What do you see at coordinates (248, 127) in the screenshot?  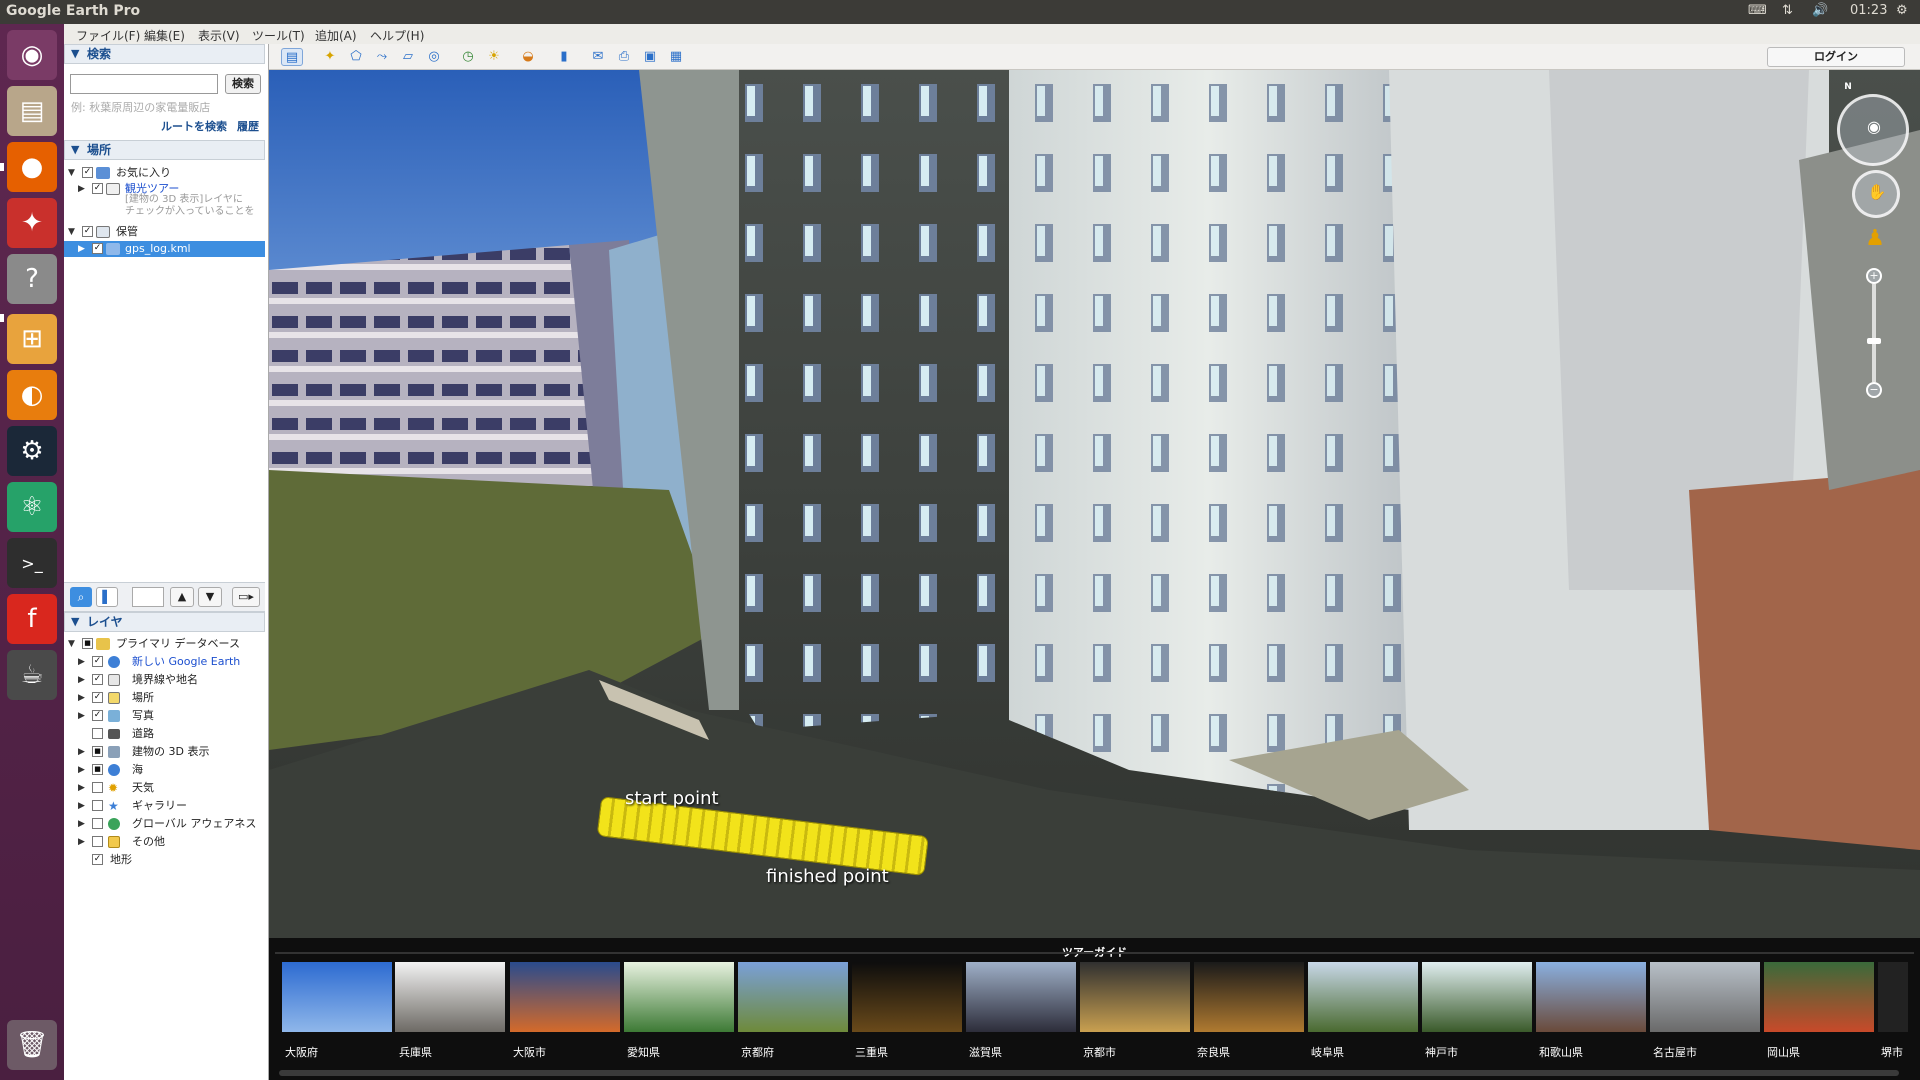 I see `history-link: 履歴` at bounding box center [248, 127].